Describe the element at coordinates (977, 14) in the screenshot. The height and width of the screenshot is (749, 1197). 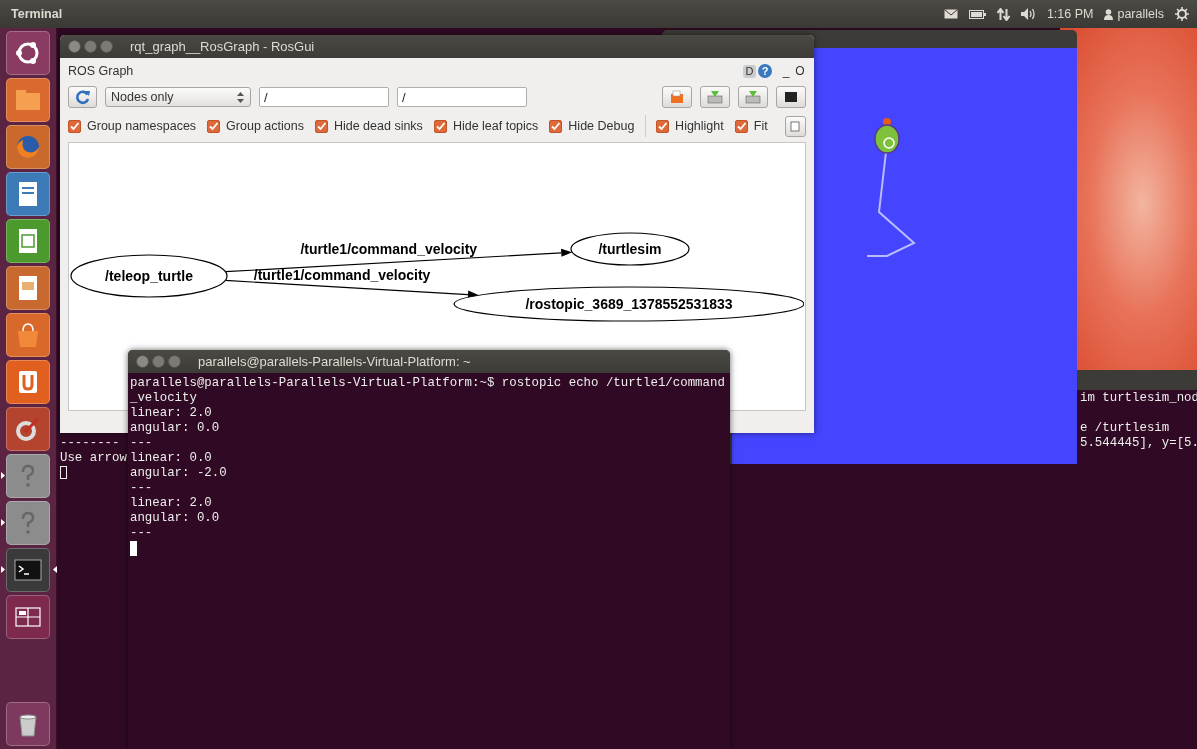
I see `battery-icon` at that location.